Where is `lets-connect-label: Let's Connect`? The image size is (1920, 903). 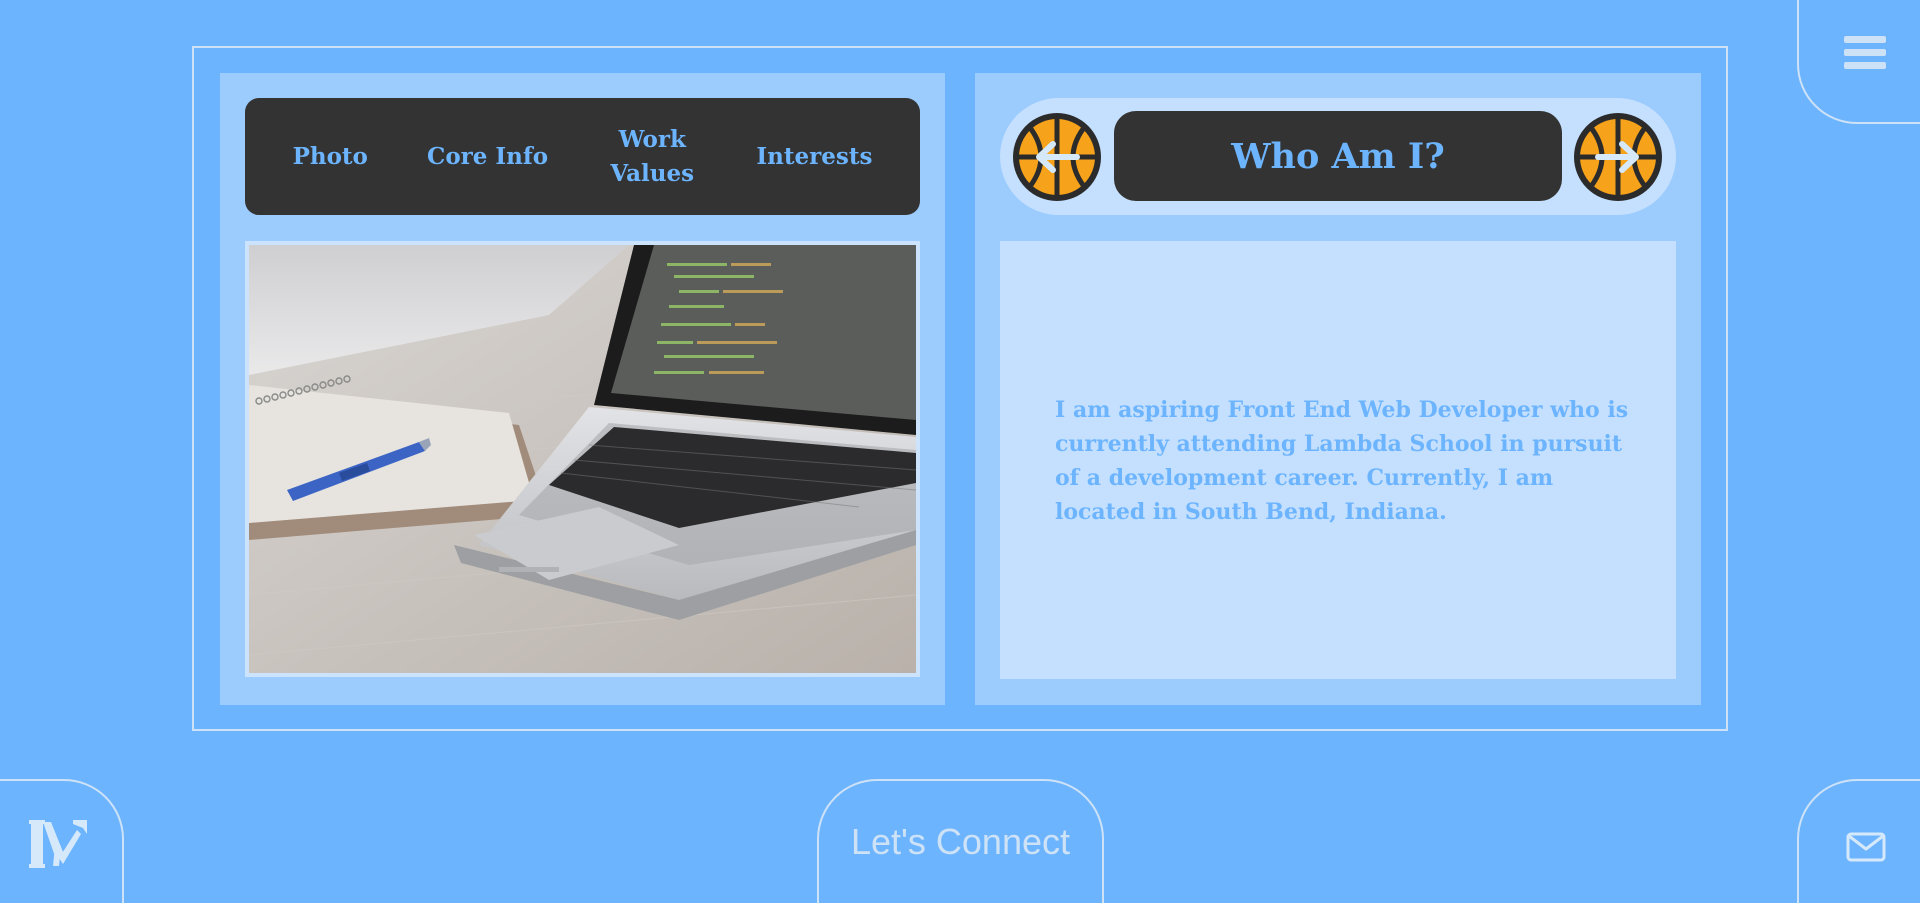
lets-connect-label: Let's Connect is located at coordinates (960, 841).